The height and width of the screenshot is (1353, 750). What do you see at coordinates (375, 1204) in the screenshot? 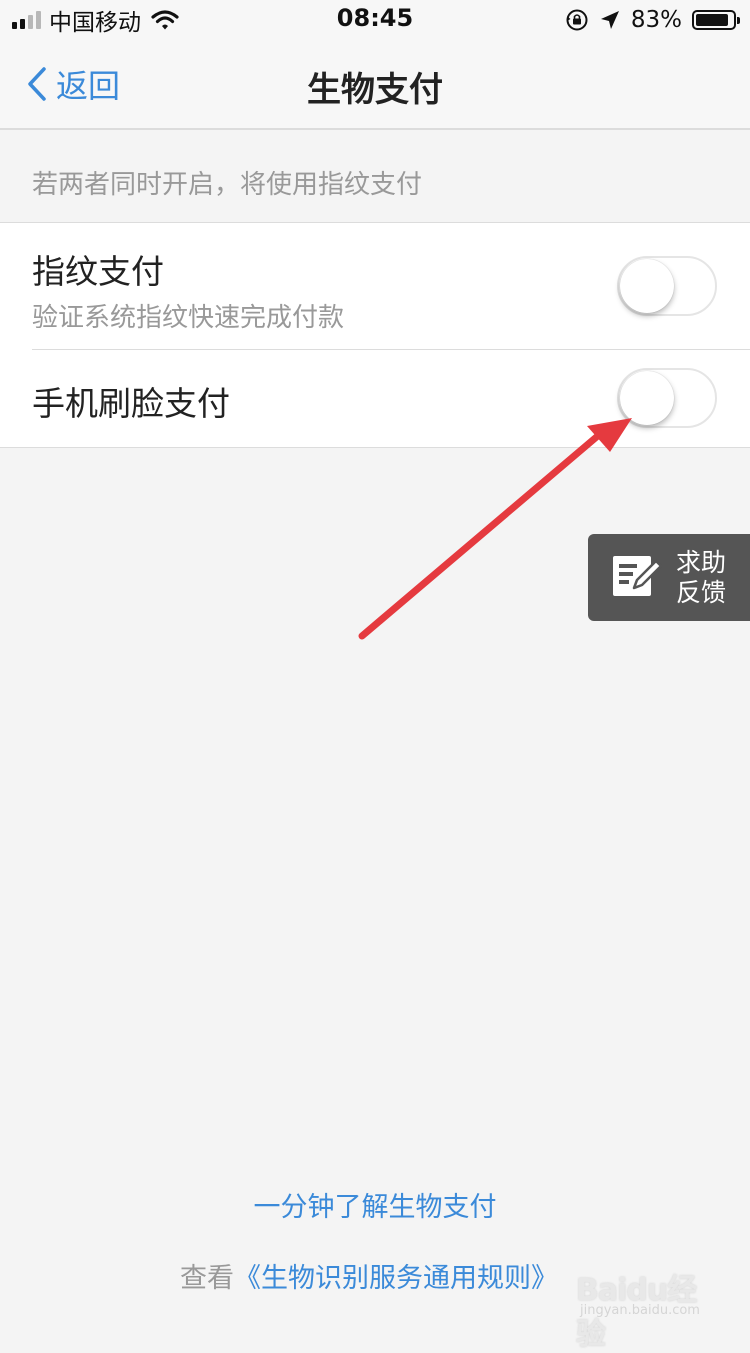
I see `learn-bio-pay-link: 一分钟了解生物支付` at bounding box center [375, 1204].